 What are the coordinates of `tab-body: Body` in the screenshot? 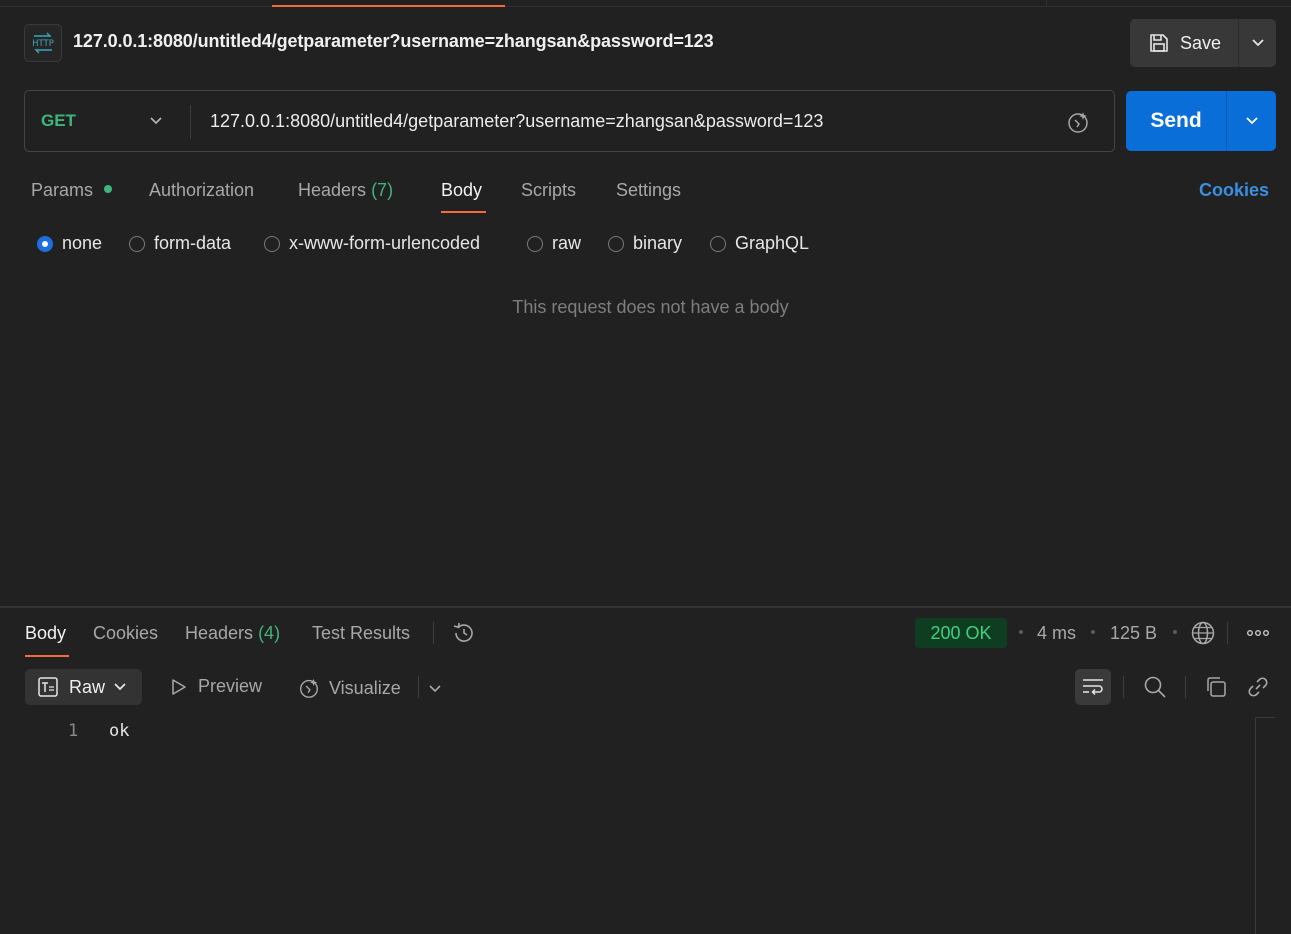 It's located at (461, 190).